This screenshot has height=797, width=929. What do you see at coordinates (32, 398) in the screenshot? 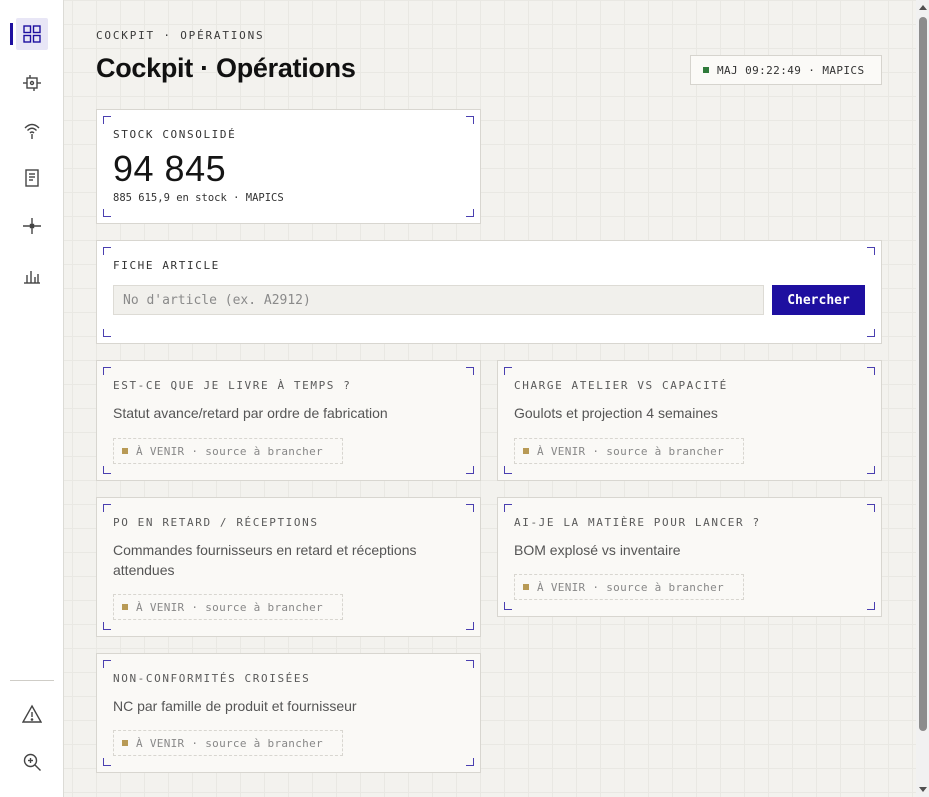
I see `sidebar` at bounding box center [32, 398].